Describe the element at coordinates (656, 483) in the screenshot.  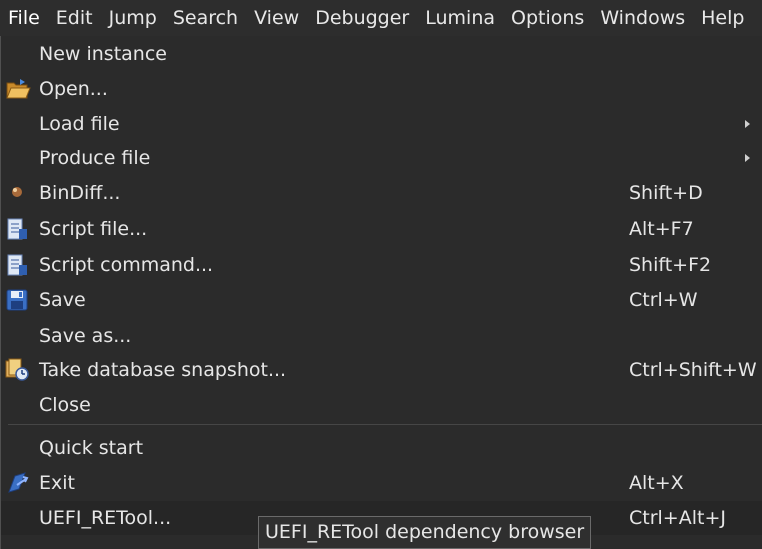
I see `menu-item-shortcut: Alt+X` at that location.